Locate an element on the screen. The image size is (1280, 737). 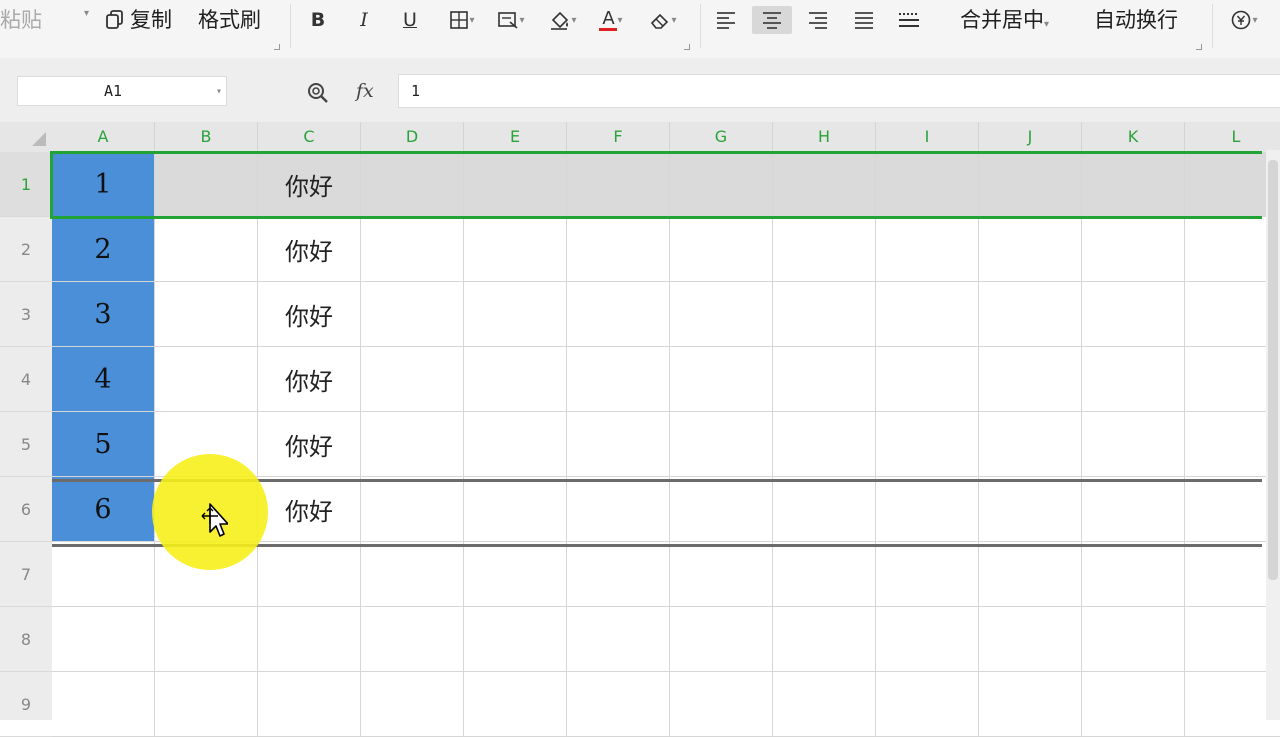
fill-color-button: ▾ is located at coordinates (563, 20).